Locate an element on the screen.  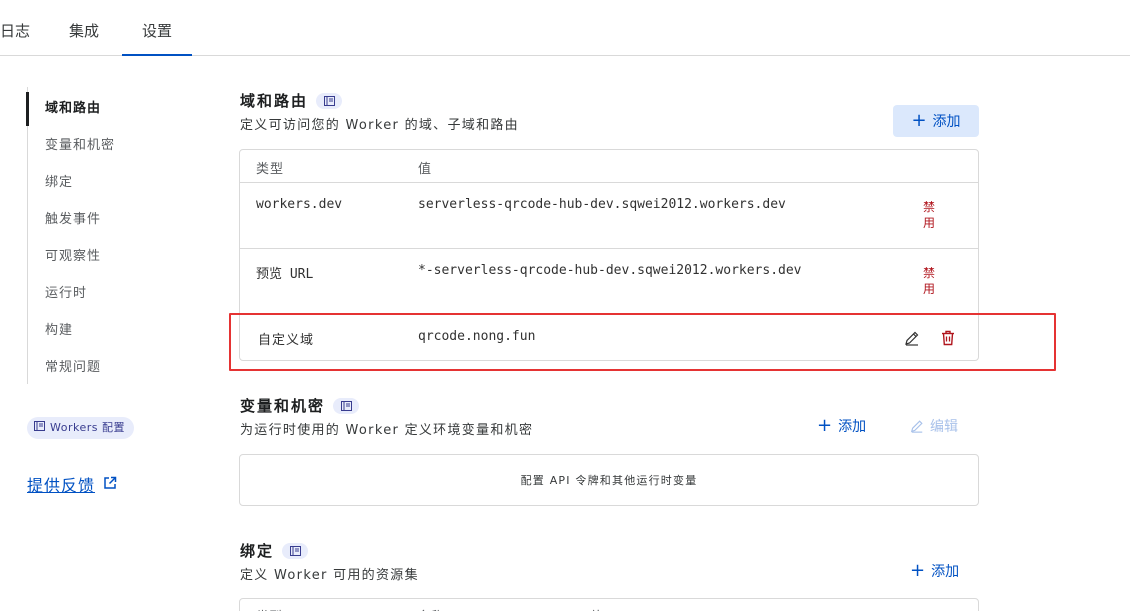
domains-title-text: 域和路由 is located at coordinates (274, 101).